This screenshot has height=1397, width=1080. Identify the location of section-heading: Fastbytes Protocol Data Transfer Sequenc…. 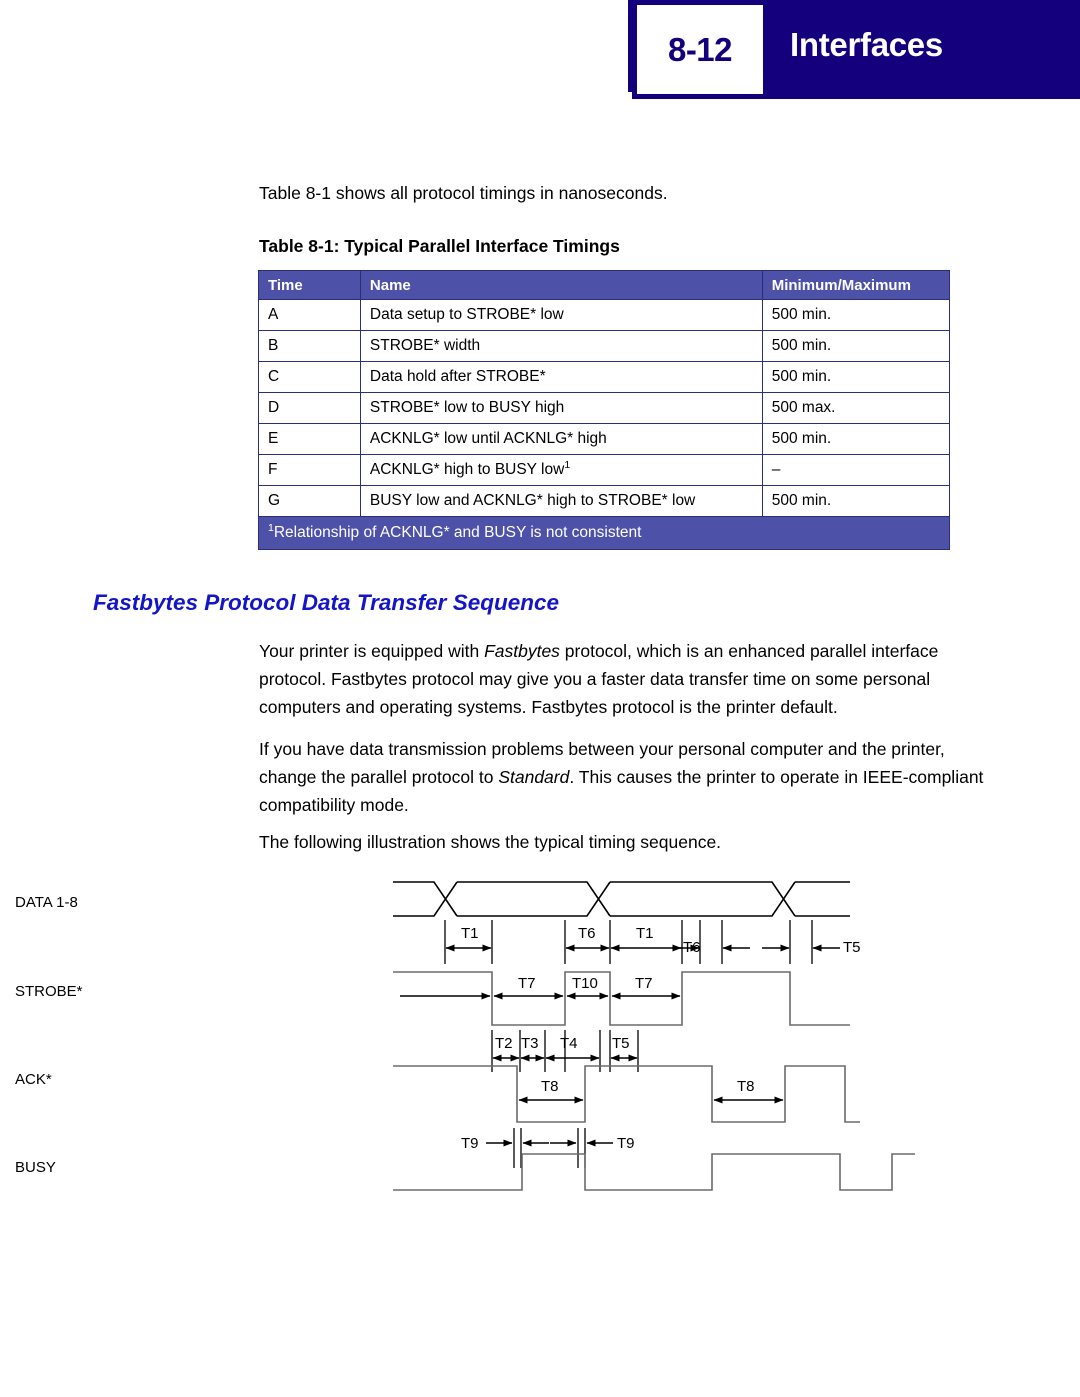
(326, 602).